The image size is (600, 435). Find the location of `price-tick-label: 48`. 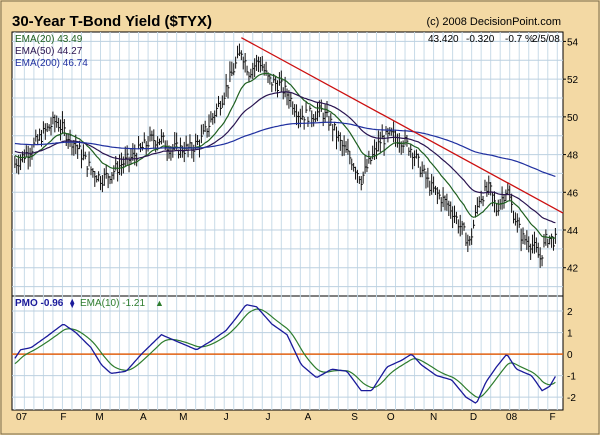

price-tick-label: 48 is located at coordinates (573, 156).